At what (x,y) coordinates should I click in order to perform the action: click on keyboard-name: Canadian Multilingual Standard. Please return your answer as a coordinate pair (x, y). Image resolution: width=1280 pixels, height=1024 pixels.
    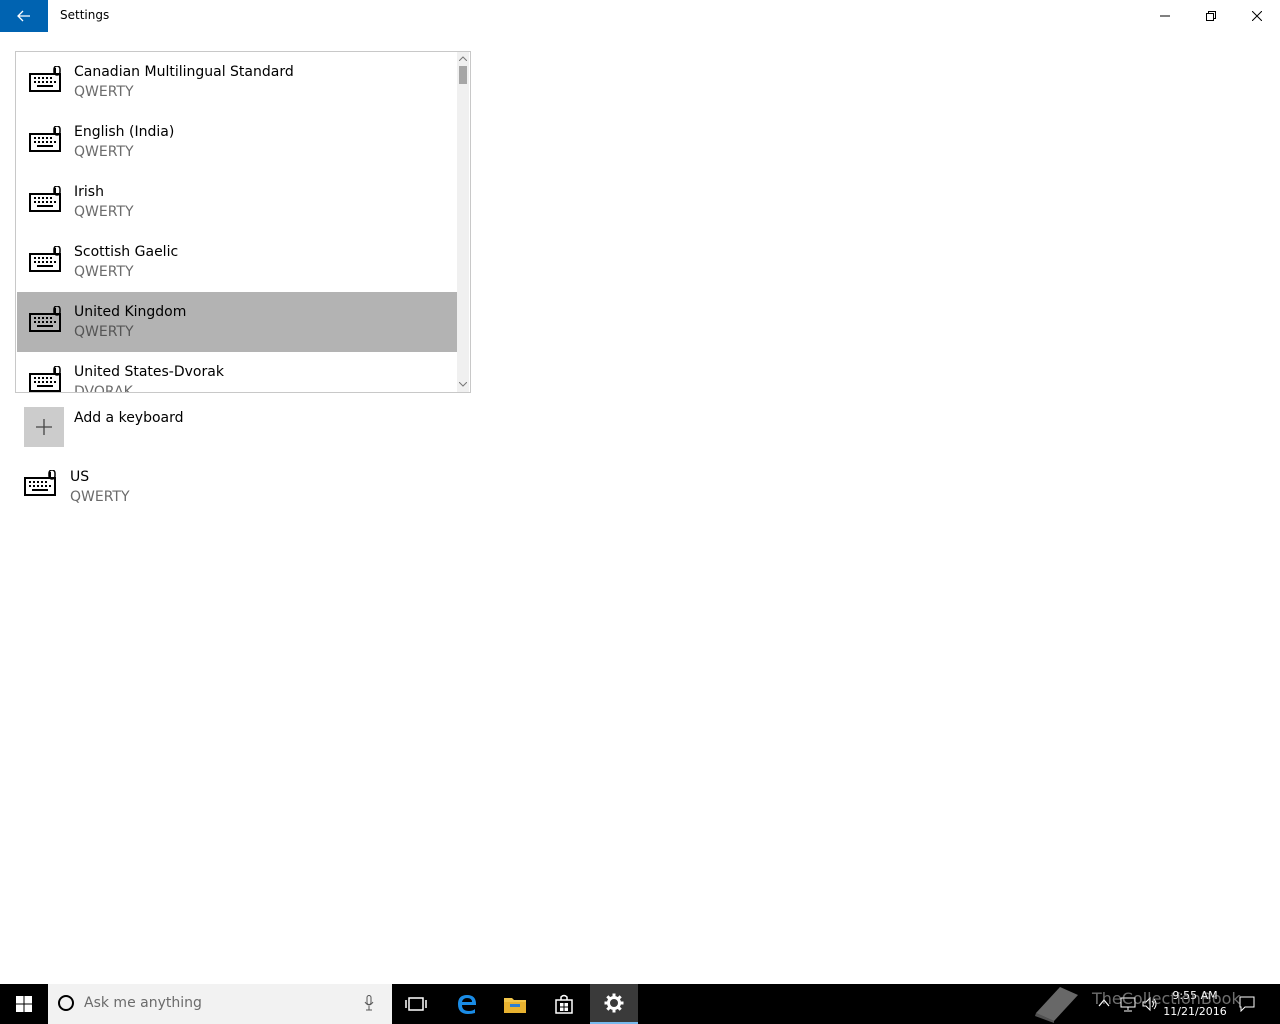
    Looking at the image, I should click on (184, 72).